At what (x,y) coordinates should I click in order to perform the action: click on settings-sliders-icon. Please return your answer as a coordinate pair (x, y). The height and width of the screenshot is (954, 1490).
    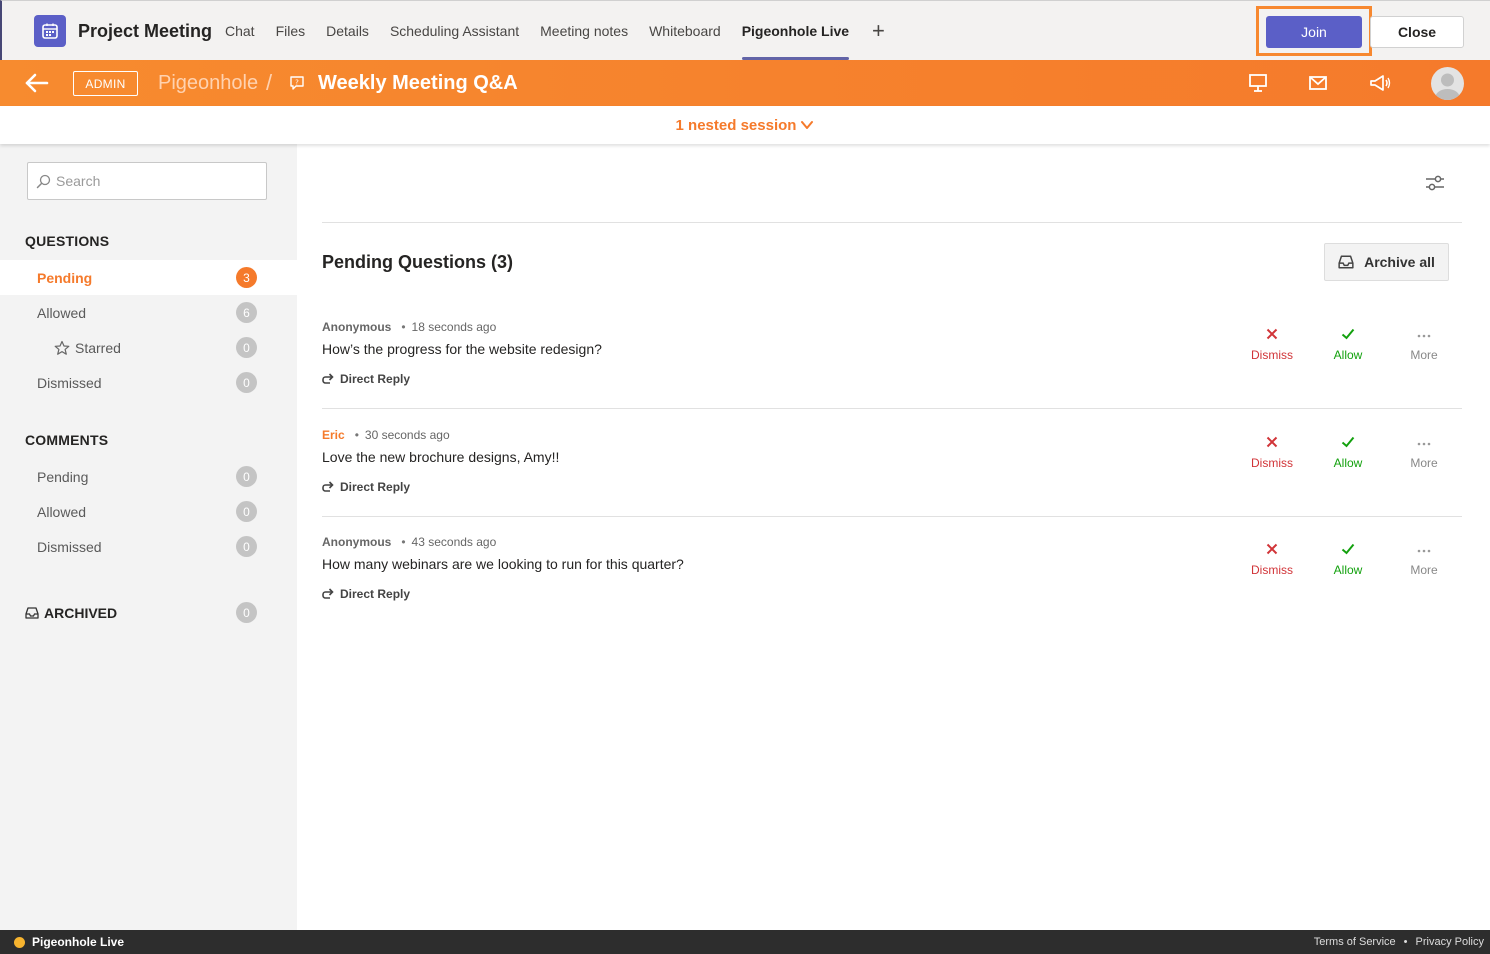
    Looking at the image, I should click on (1435, 183).